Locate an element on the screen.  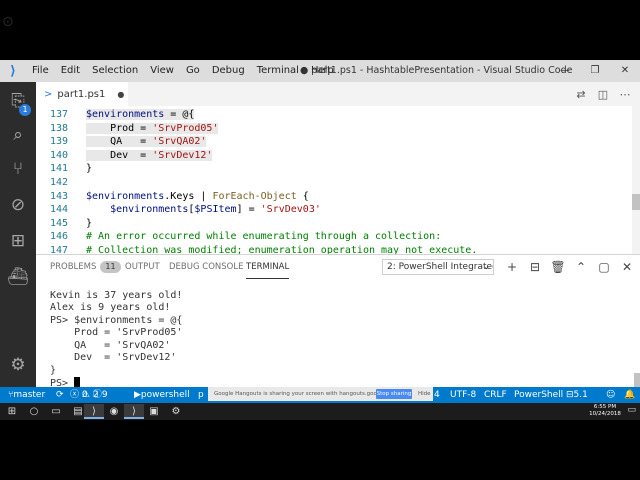
branch-indicator: ⑂ master is located at coordinates (26, 395).